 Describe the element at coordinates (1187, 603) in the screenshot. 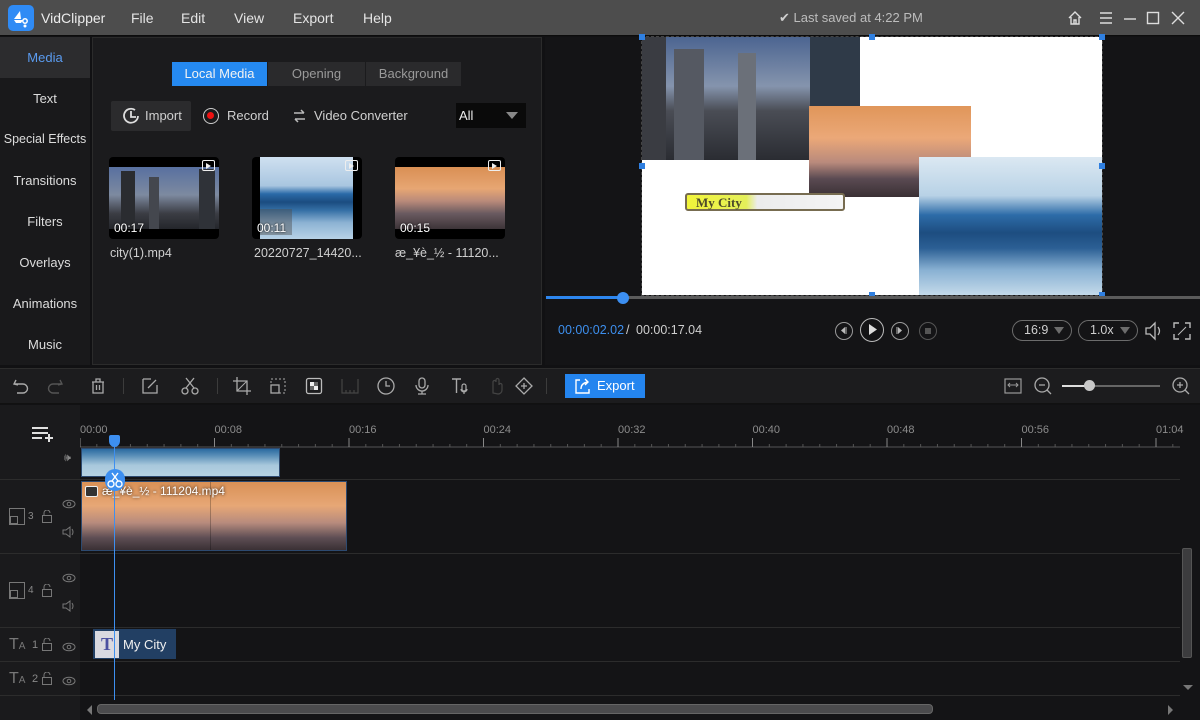

I see `timeline-vertical-scrollbar` at that location.